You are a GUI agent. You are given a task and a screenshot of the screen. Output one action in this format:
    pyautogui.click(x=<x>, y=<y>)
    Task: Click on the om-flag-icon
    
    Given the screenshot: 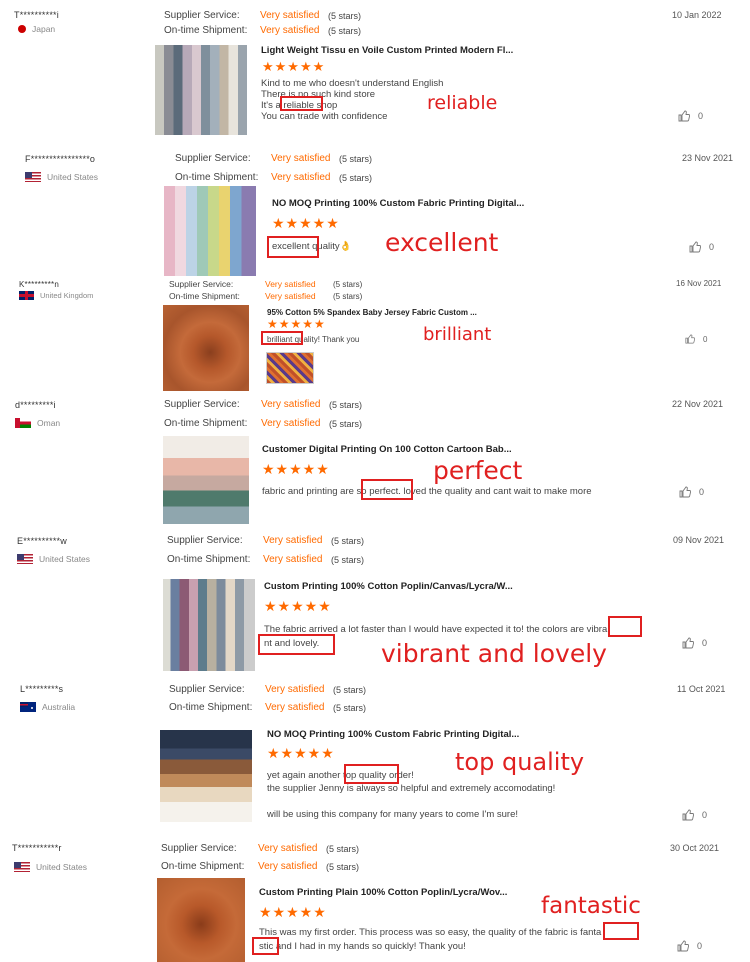 What is the action you would take?
    pyautogui.click(x=23, y=423)
    